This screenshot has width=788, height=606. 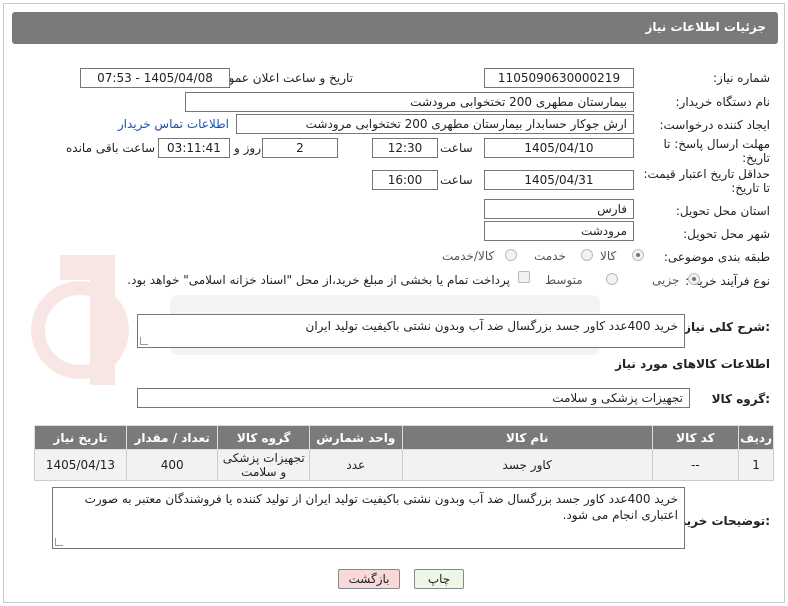 What do you see at coordinates (608, 256) in the screenshot?
I see `category-goods-label: کالا` at bounding box center [608, 256].